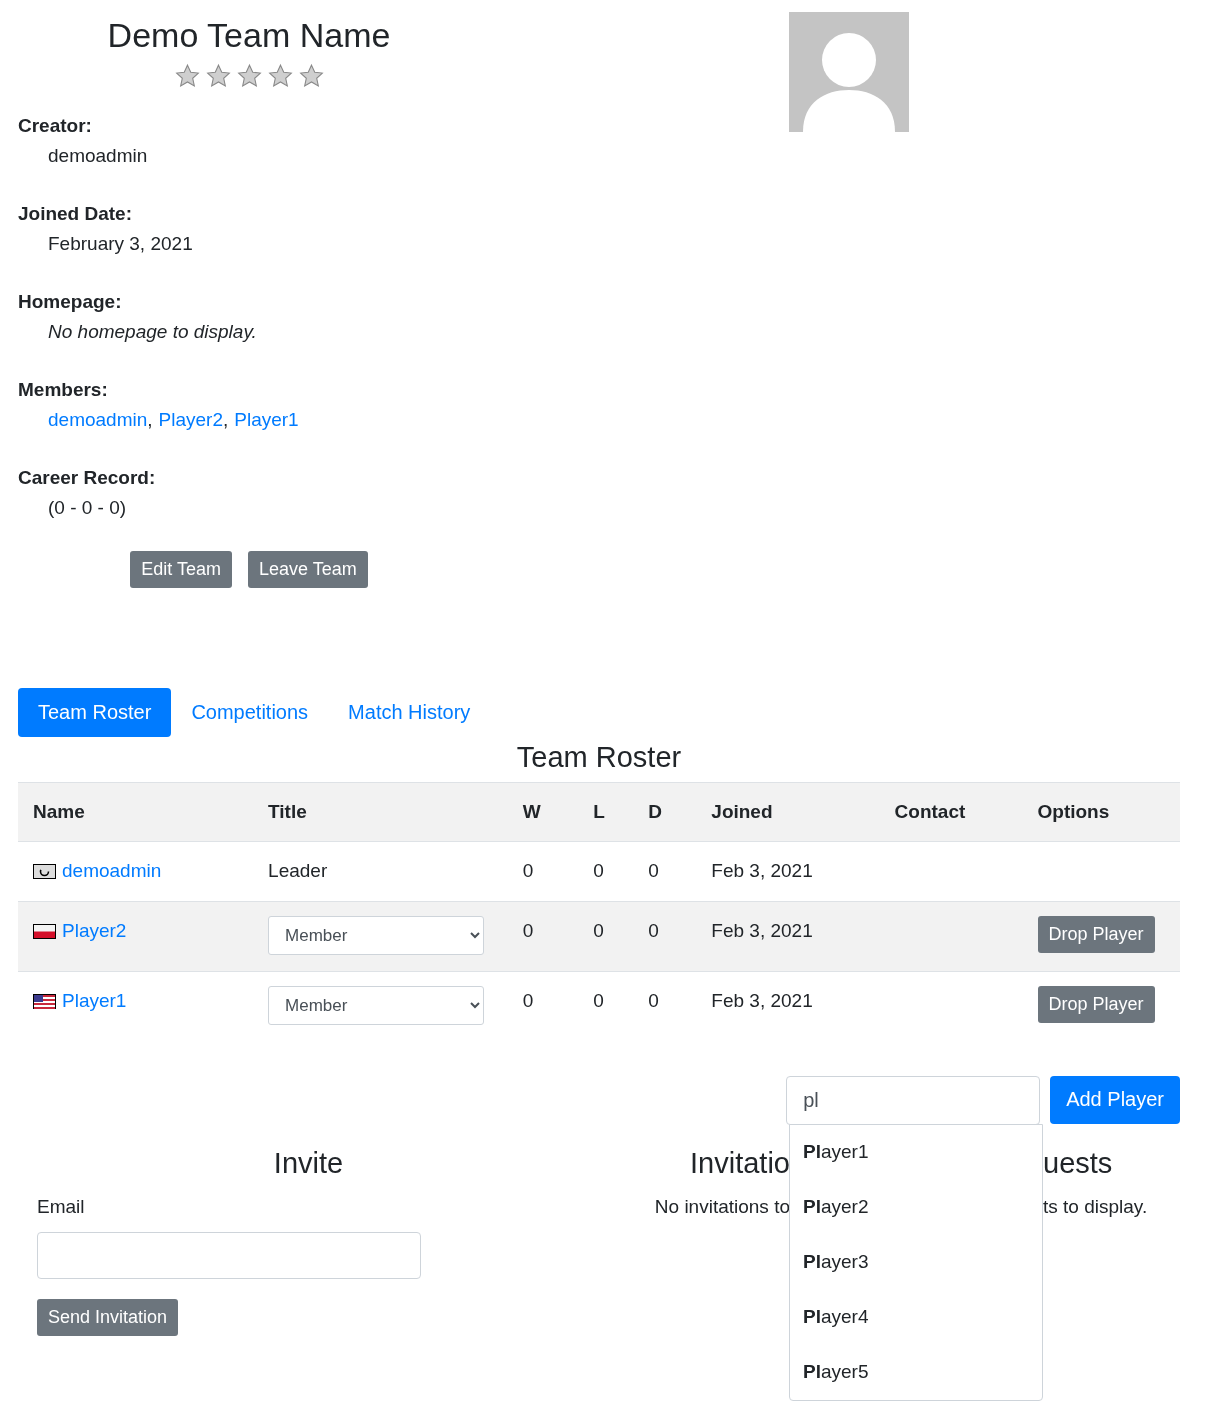 Image resolution: width=1221 pixels, height=1422 pixels. What do you see at coordinates (380, 812) in the screenshot?
I see `column-header: Title` at bounding box center [380, 812].